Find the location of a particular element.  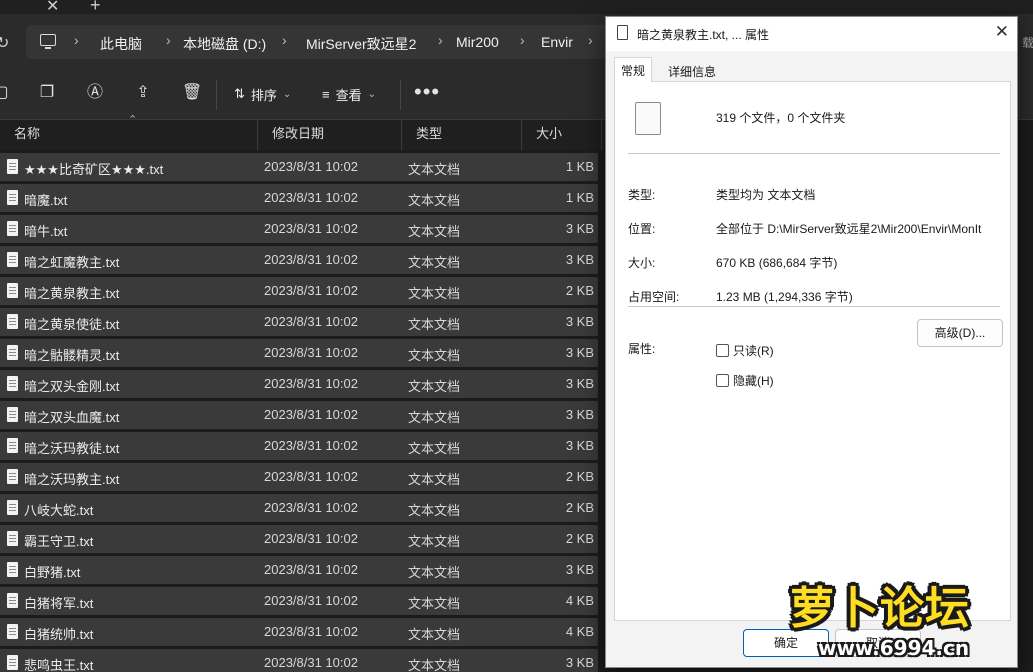

file-name: 暗之黄泉使徒.txt is located at coordinates (72, 324).